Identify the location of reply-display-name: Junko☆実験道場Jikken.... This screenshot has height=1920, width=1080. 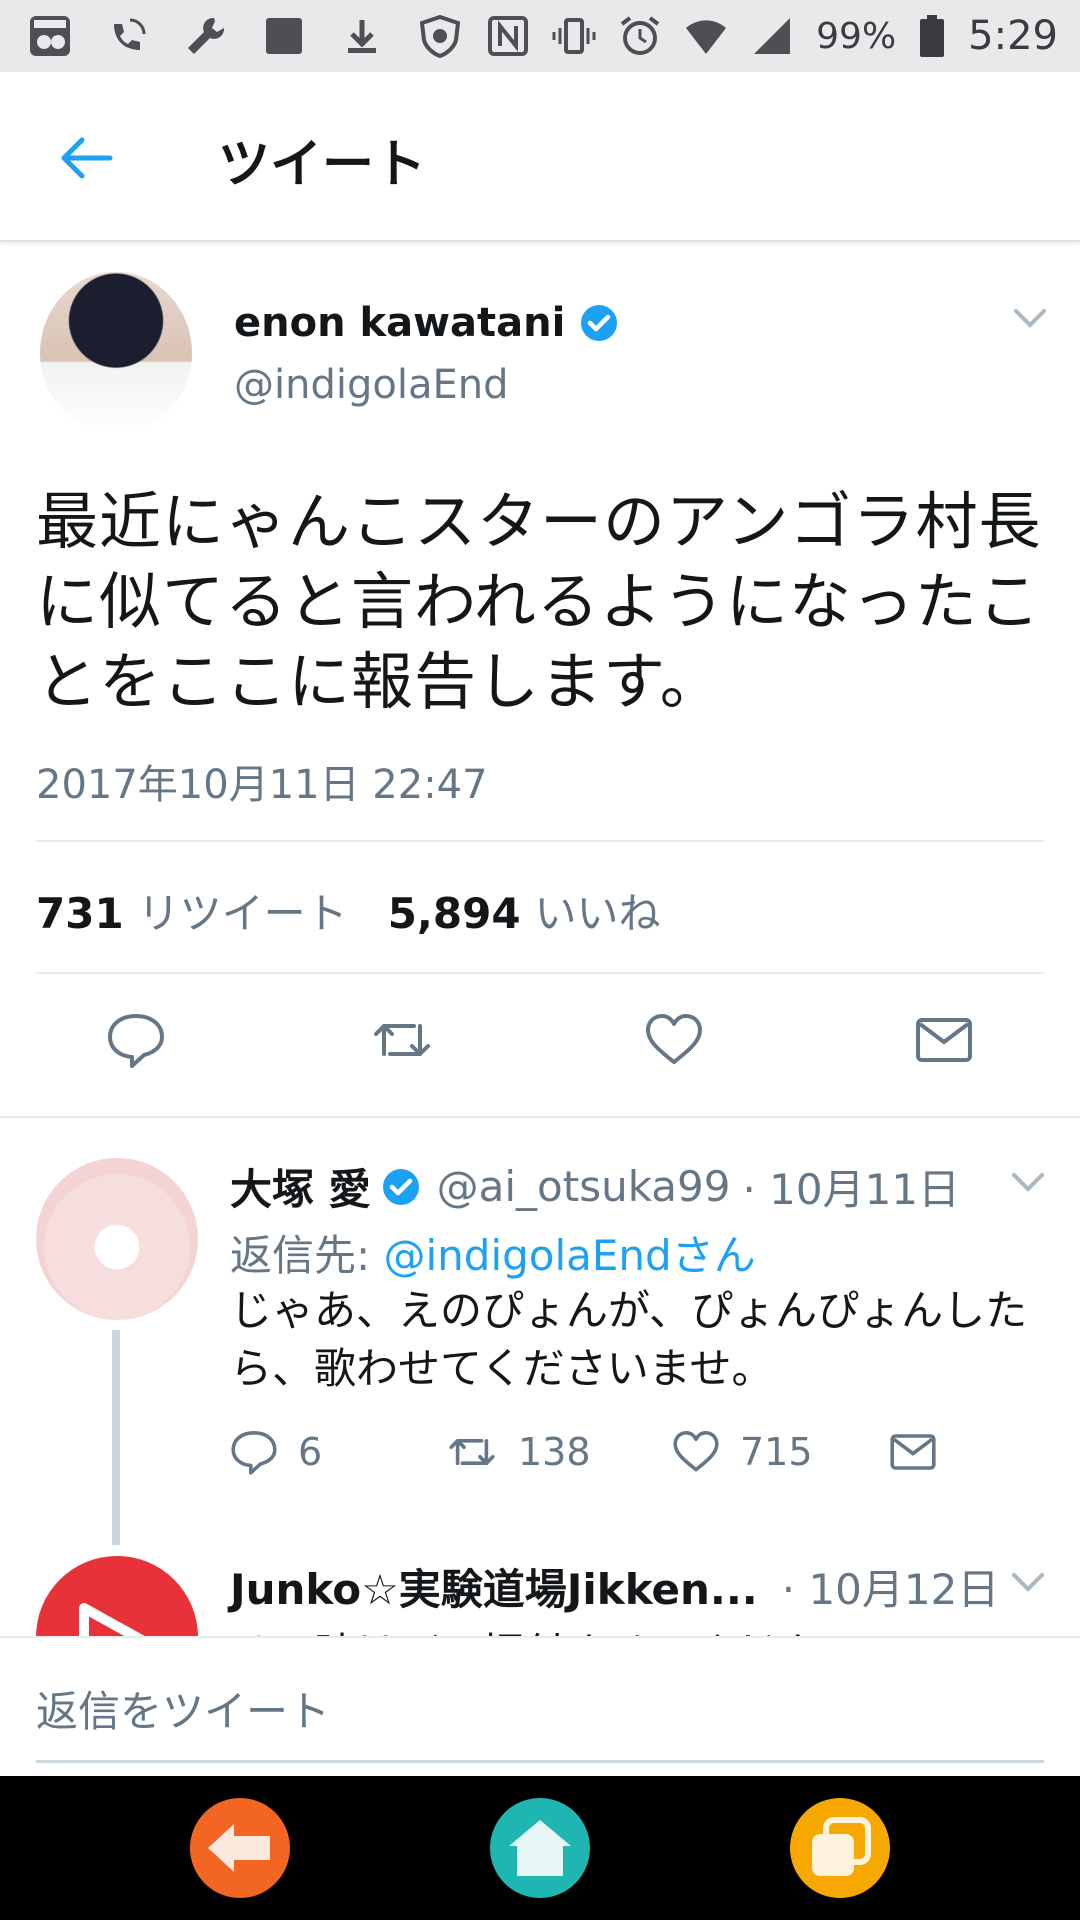
(494, 1586).